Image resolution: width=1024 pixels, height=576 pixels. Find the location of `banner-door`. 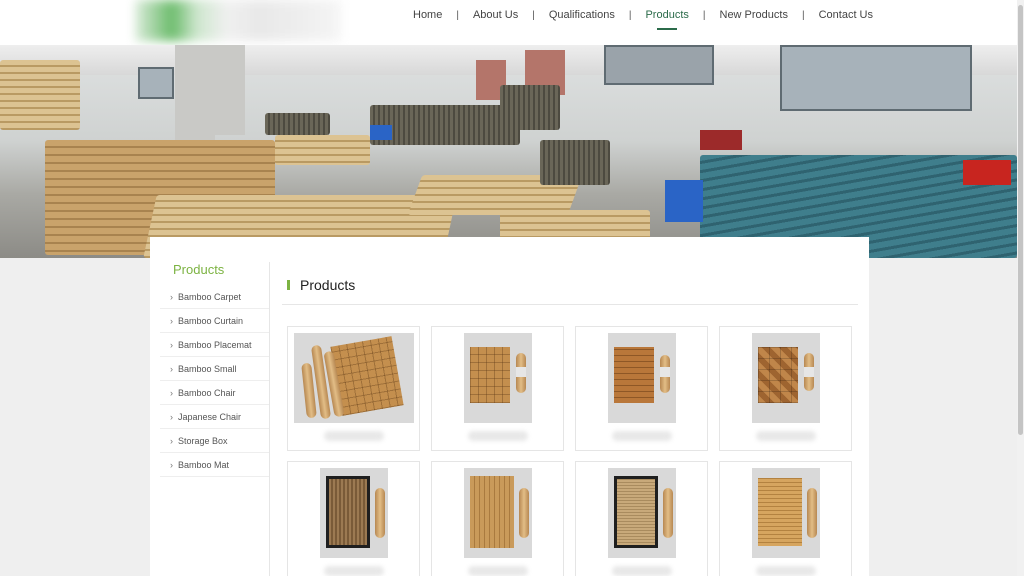

banner-door is located at coordinates (659, 65).